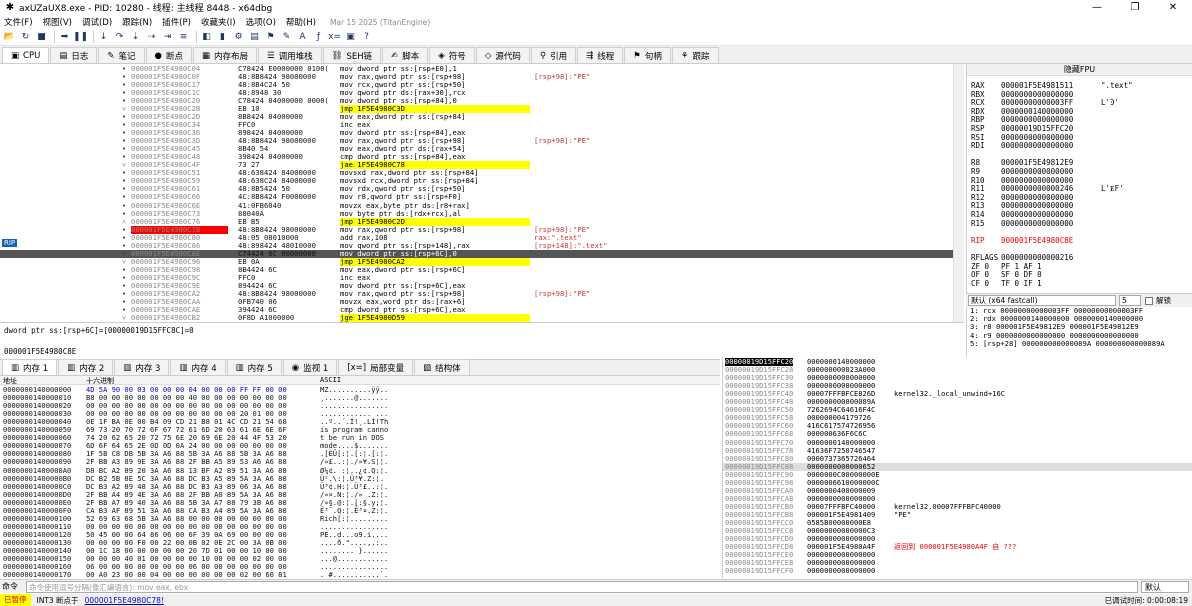  Describe the element at coordinates (119, 37) in the screenshot. I see `step-over-icon: ↷` at that location.